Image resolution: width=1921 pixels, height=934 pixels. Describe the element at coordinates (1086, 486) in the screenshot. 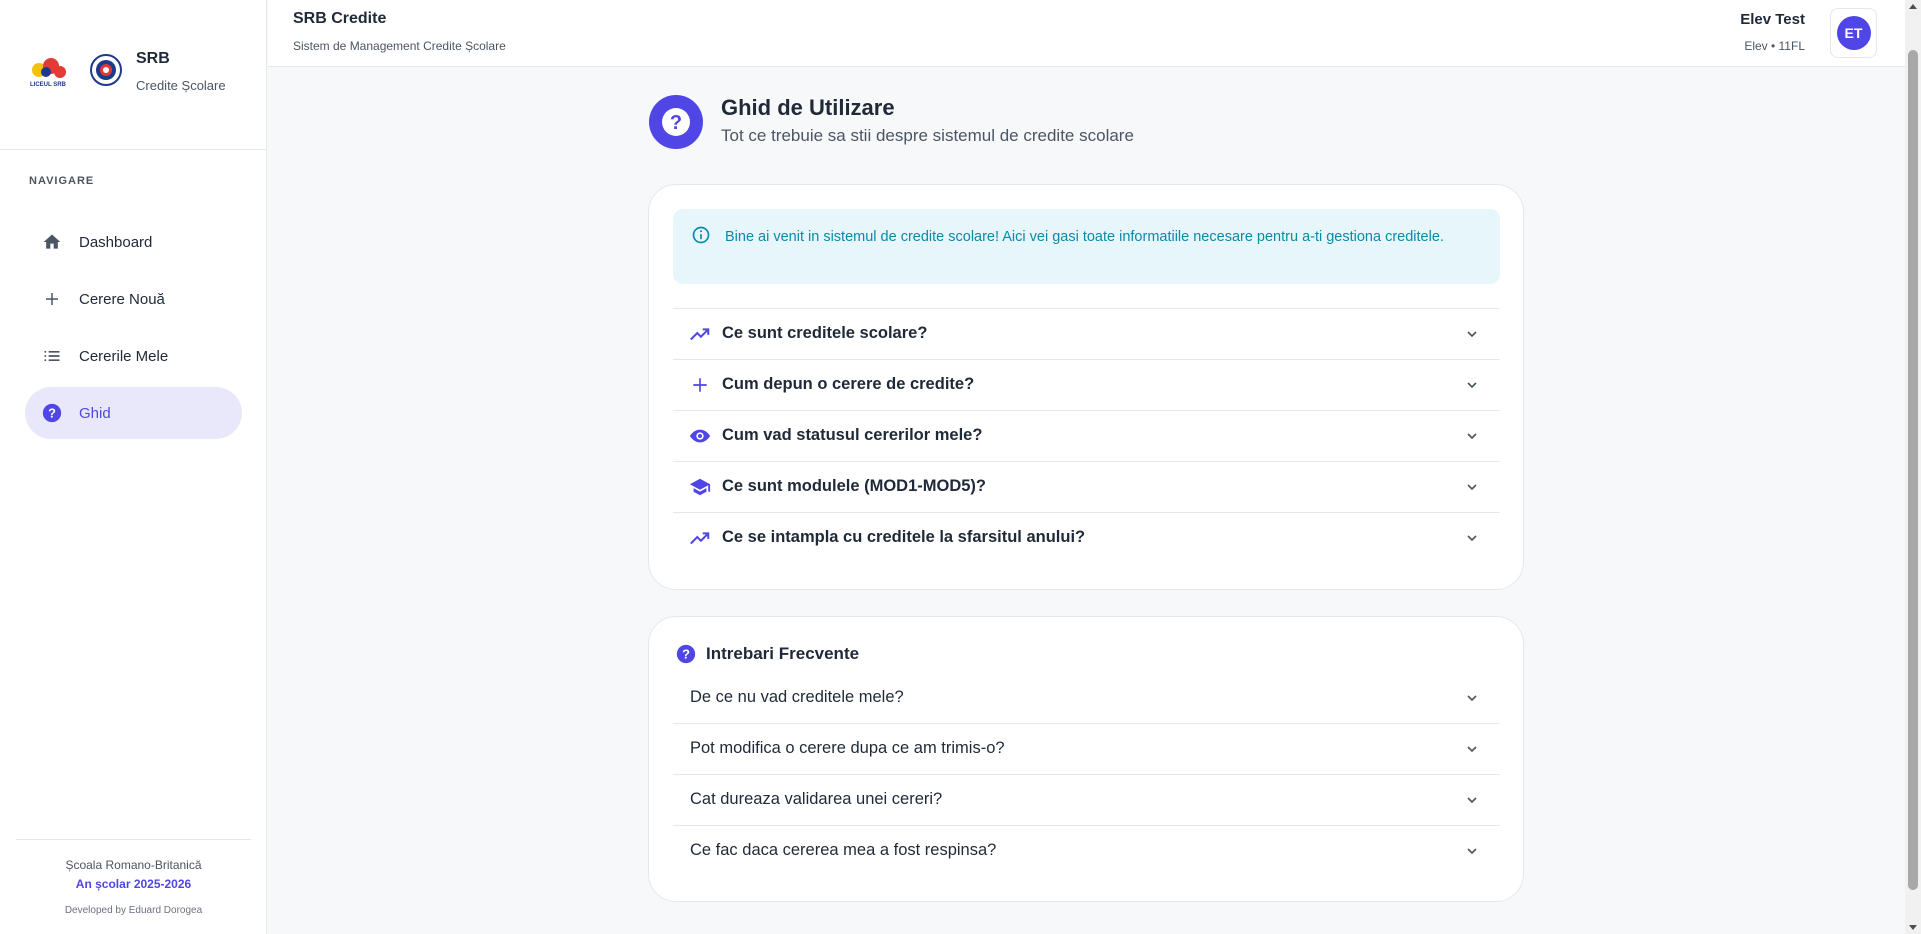

I see `accordion-item: Ce sunt modulele (MOD1-MOD5)?` at that location.